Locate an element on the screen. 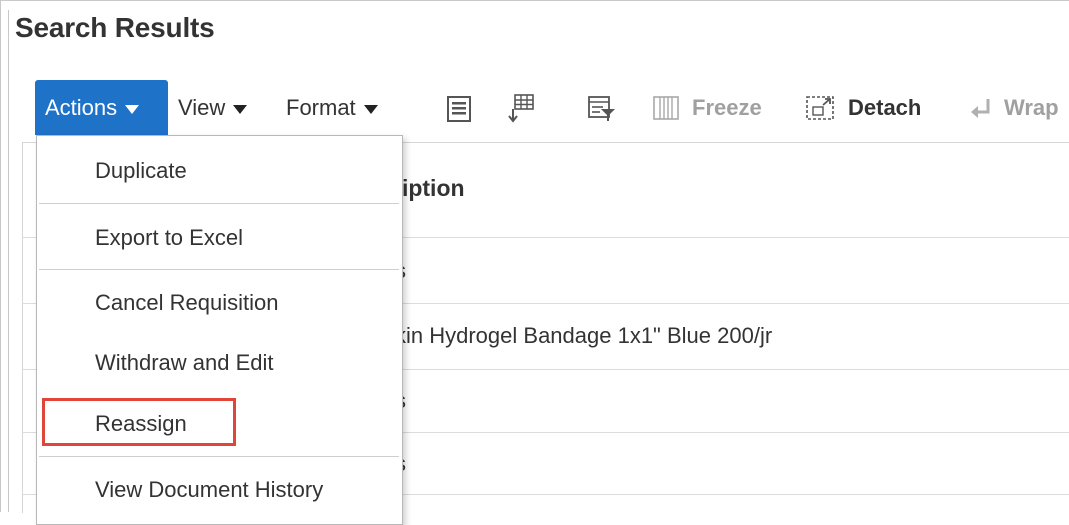 The image size is (1069, 525). freeze-button: Freeze is located at coordinates (707, 107).